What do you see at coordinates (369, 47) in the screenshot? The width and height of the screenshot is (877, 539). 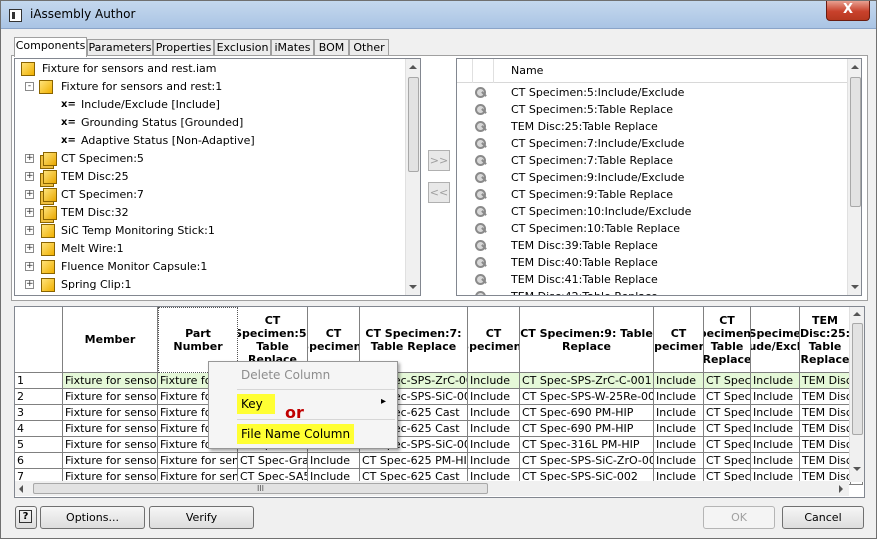 I see `tab-other: Other` at bounding box center [369, 47].